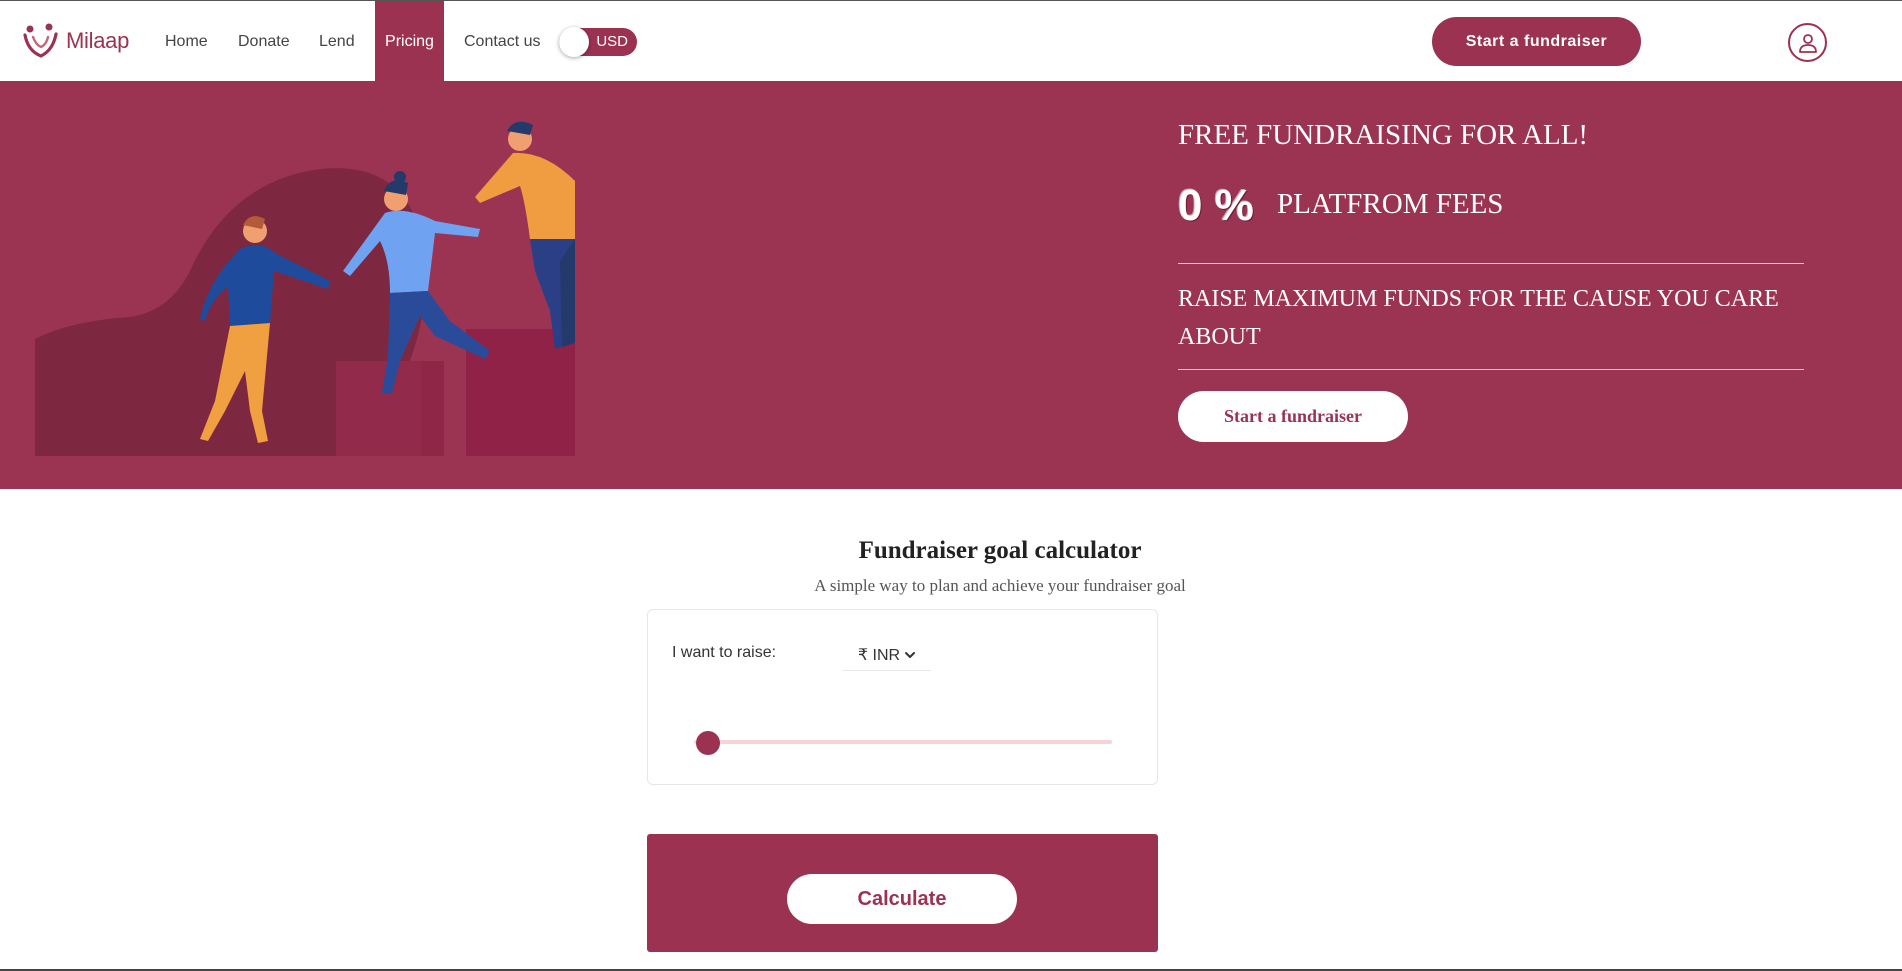  I want to click on goal-slider-track, so click(903, 742).